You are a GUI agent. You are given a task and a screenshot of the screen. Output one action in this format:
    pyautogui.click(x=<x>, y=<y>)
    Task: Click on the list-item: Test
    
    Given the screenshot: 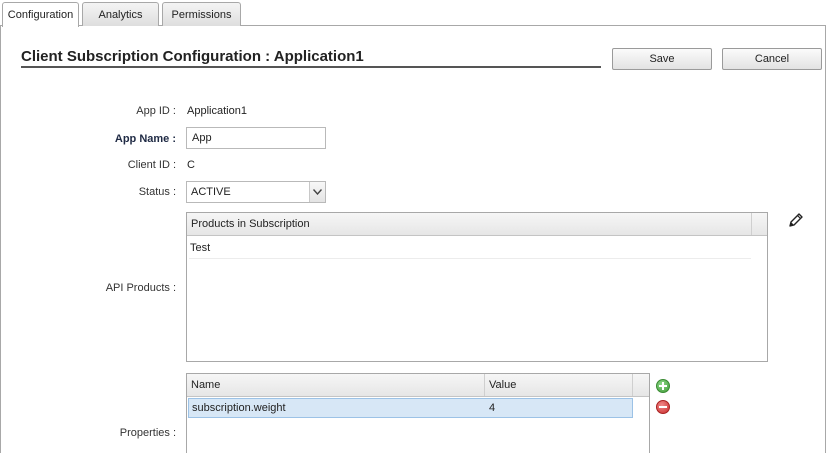 What is the action you would take?
    pyautogui.click(x=198, y=248)
    